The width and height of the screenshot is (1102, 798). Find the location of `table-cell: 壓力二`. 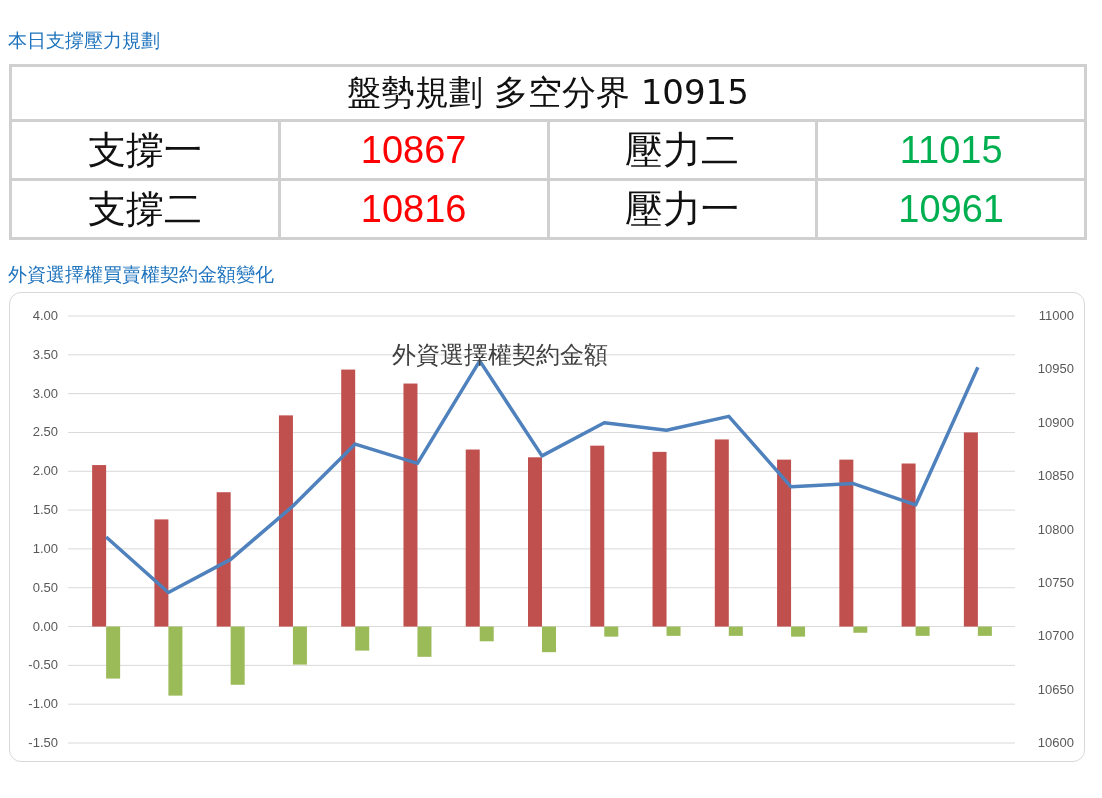

table-cell: 壓力二 is located at coordinates (682, 150).